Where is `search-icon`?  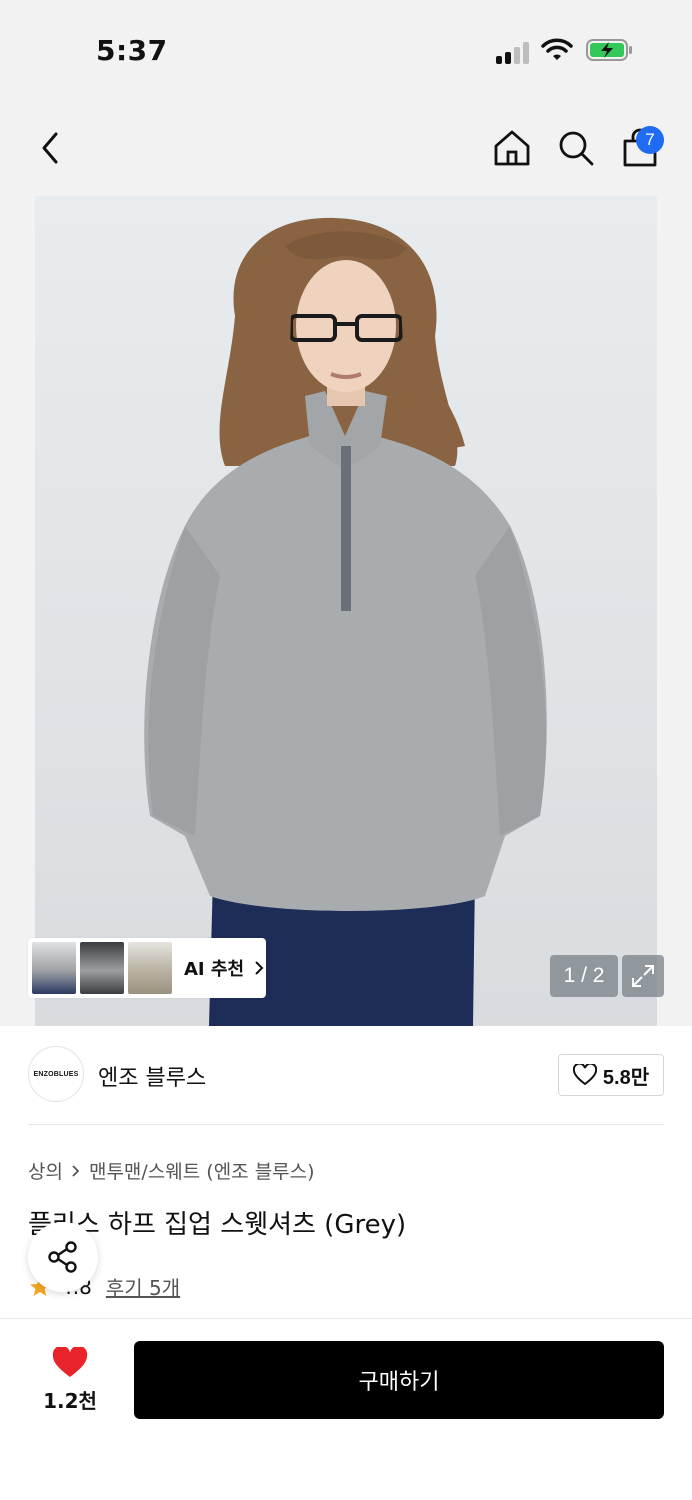
search-icon is located at coordinates (576, 148).